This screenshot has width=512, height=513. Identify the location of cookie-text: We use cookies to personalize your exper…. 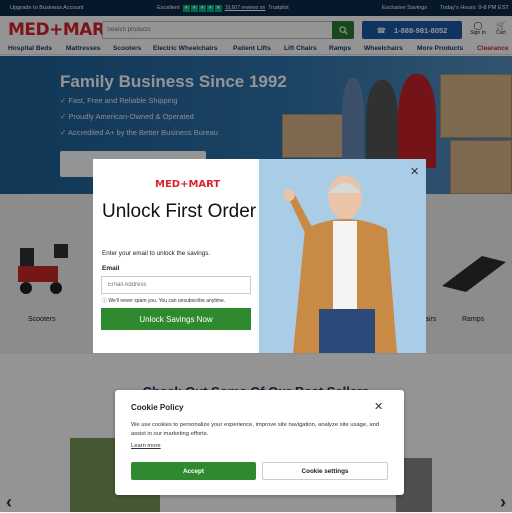
(255, 429).